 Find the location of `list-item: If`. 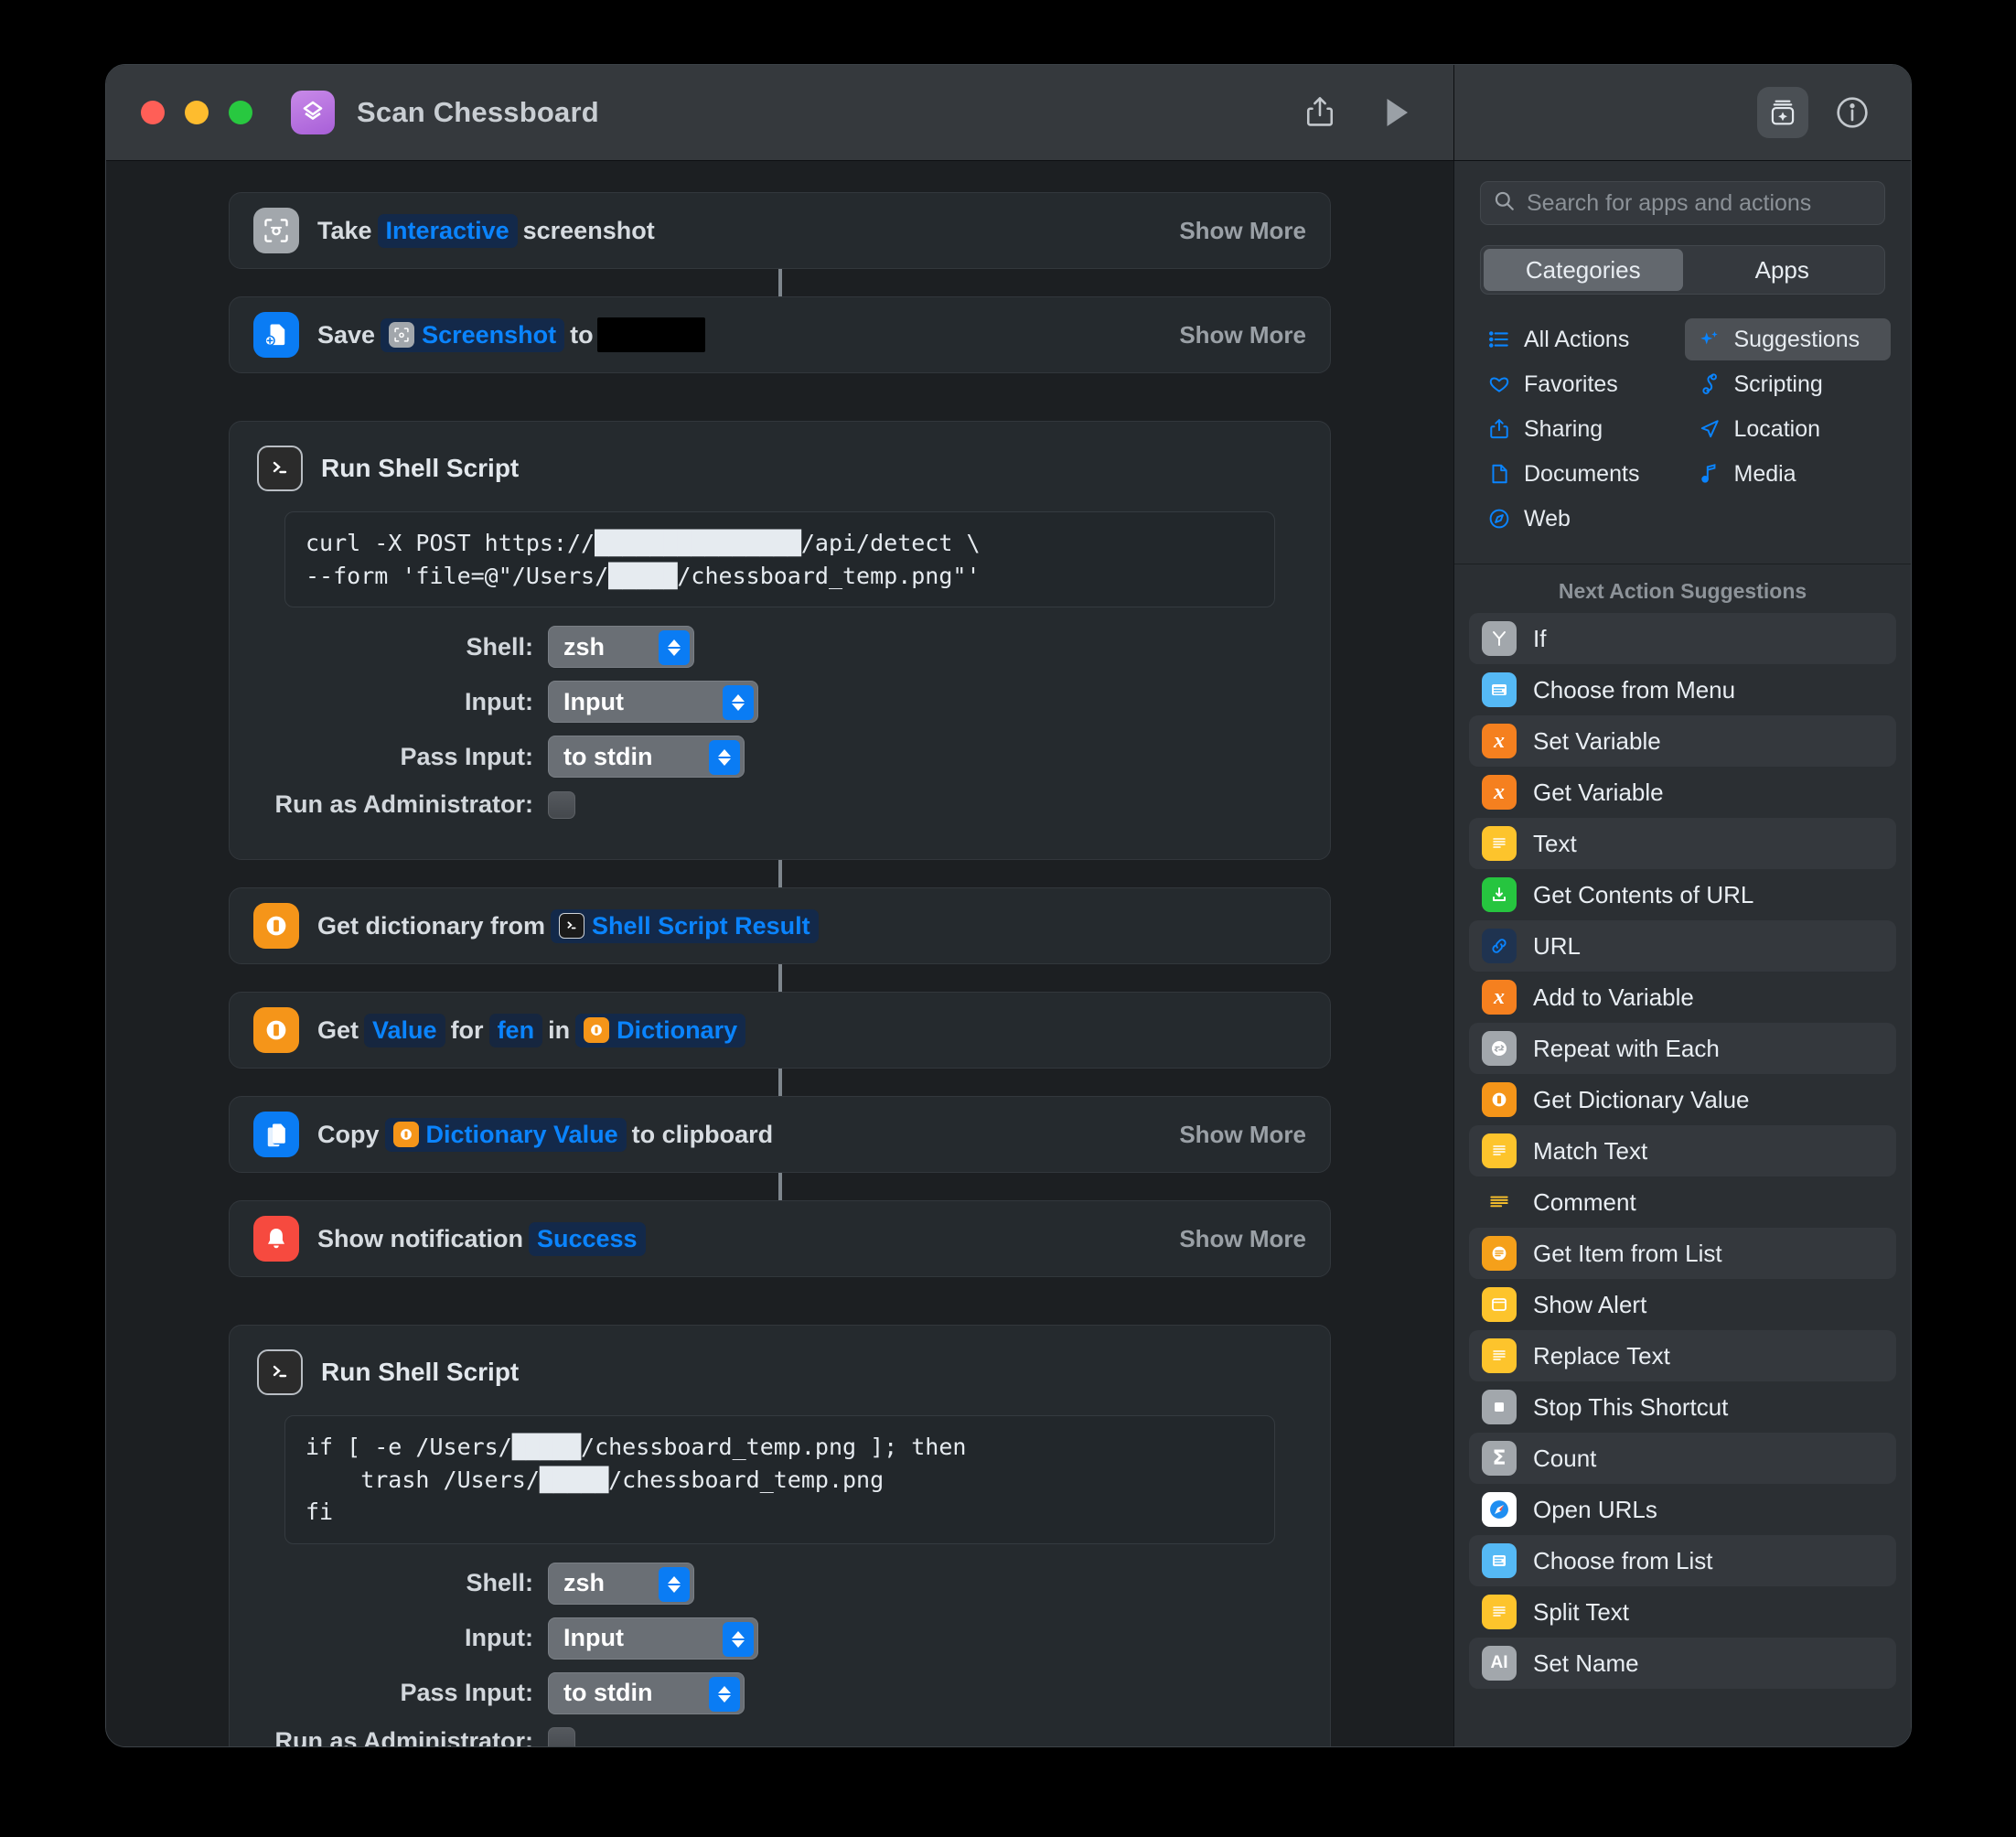

list-item: If is located at coordinates (1682, 638).